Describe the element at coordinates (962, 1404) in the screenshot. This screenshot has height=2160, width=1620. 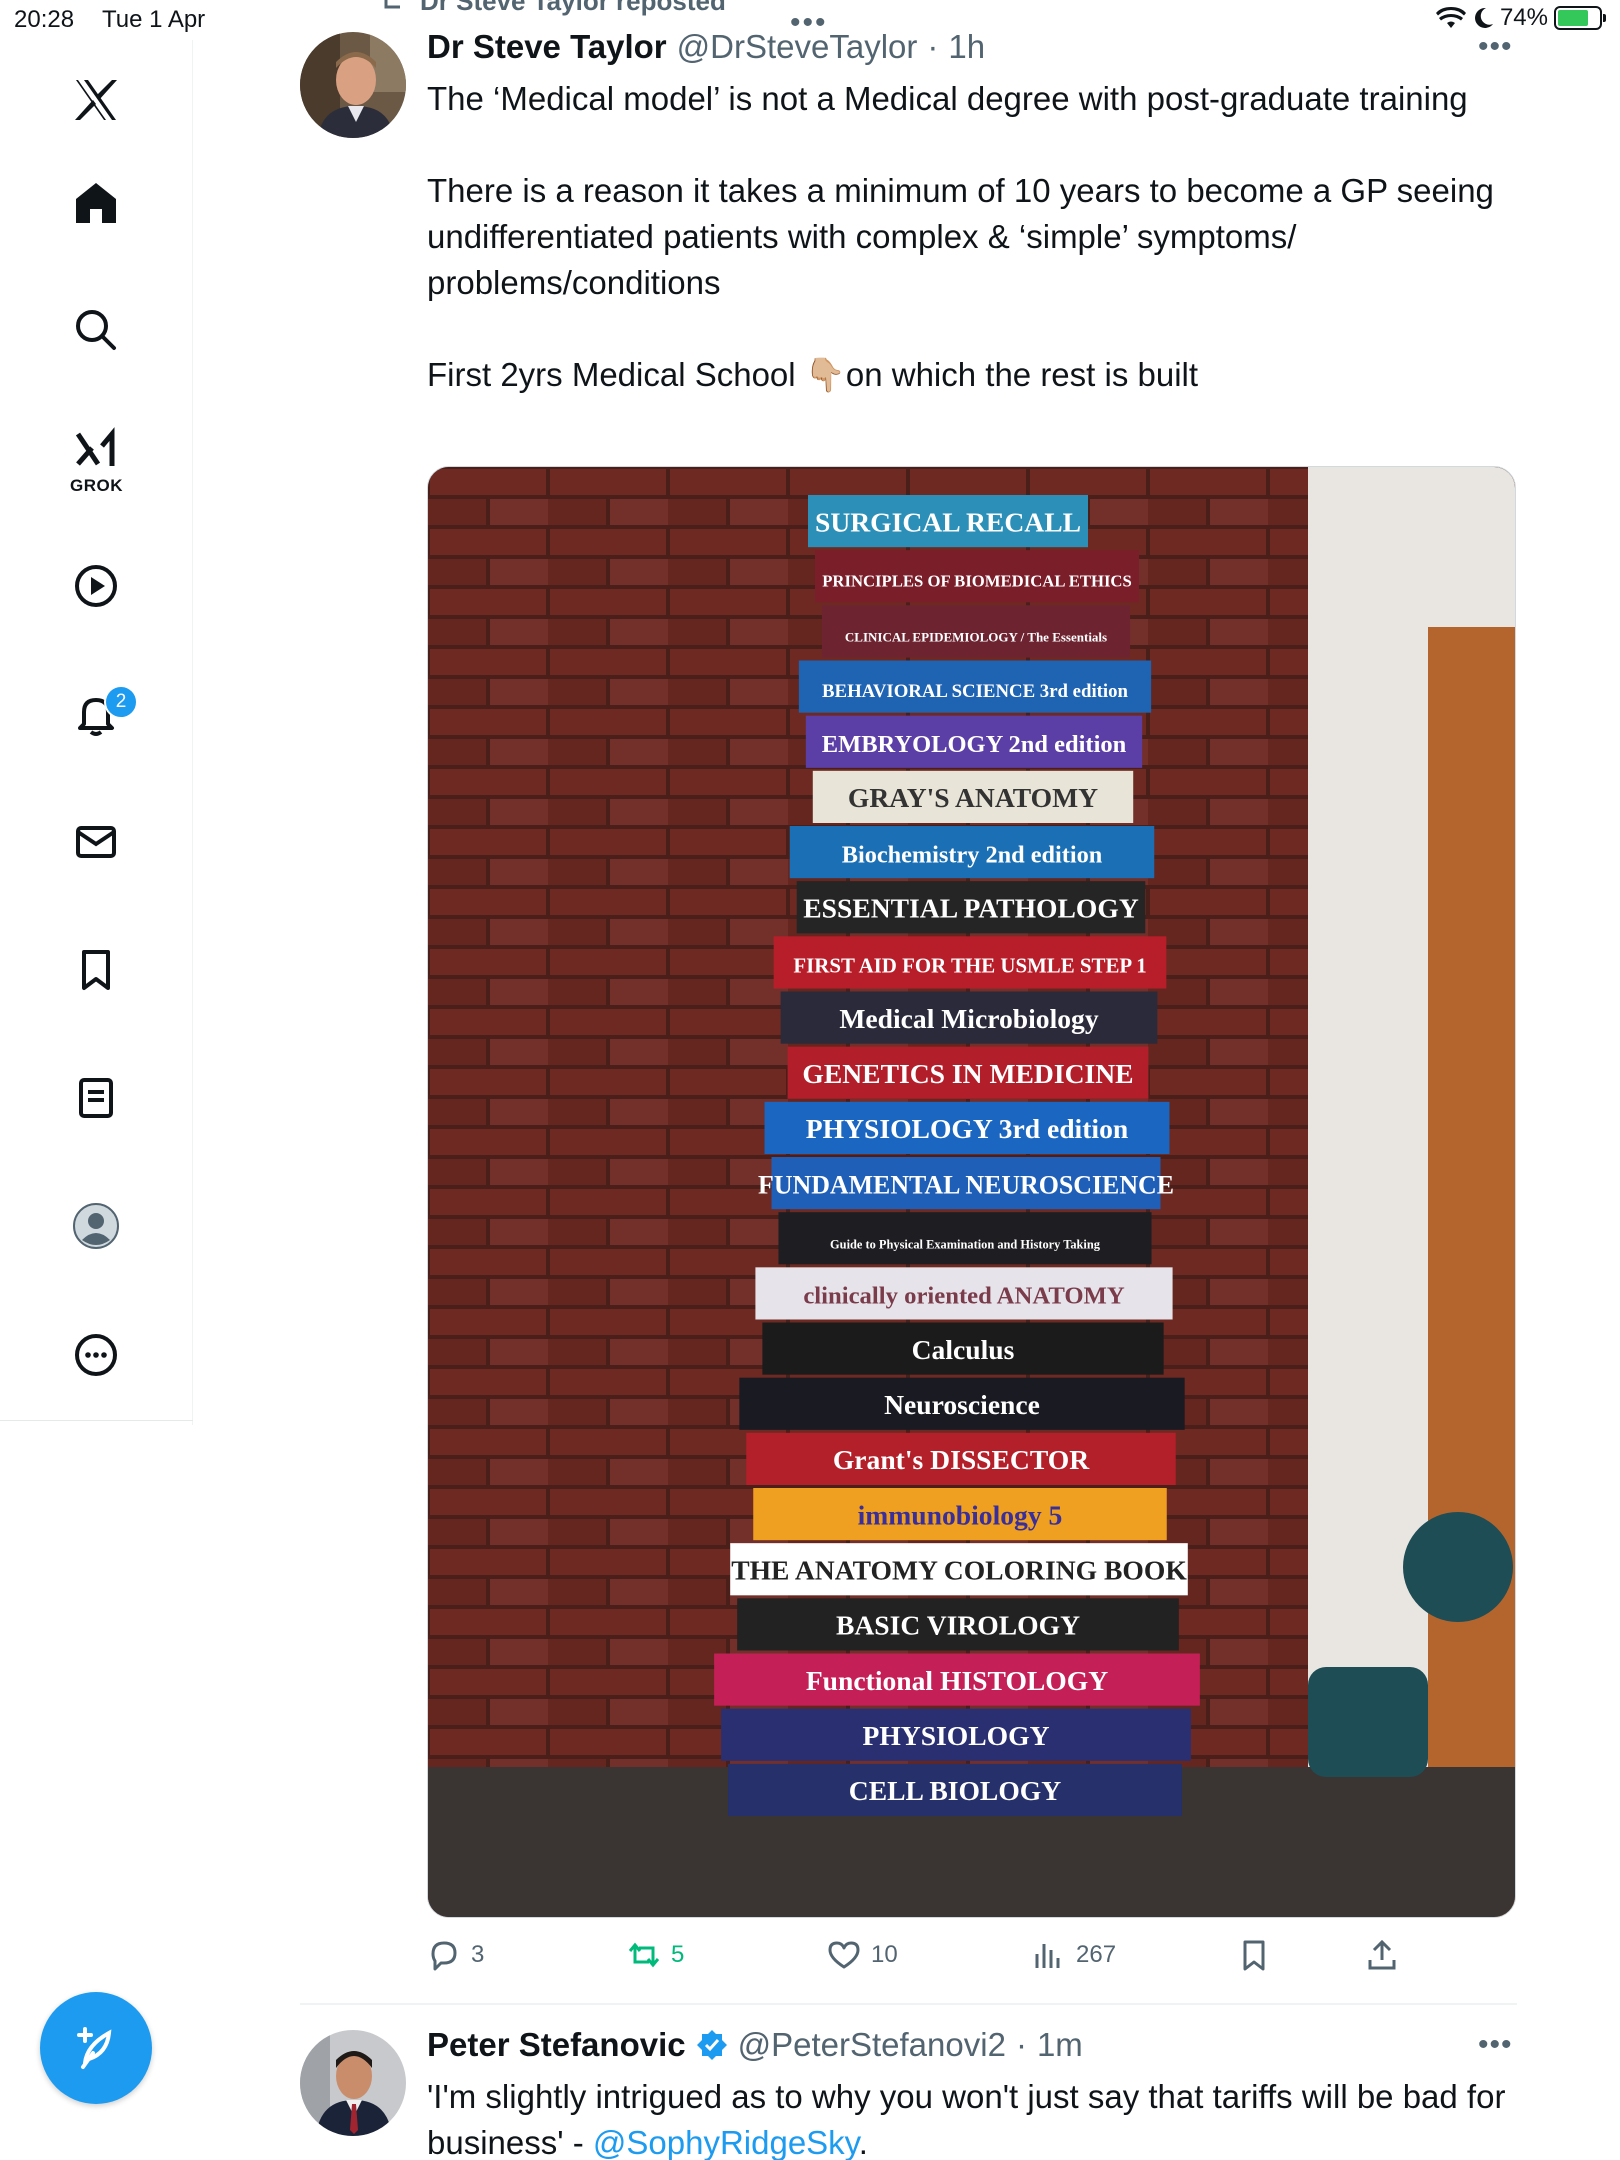
I see `book-spine-title: Neuroscience` at that location.